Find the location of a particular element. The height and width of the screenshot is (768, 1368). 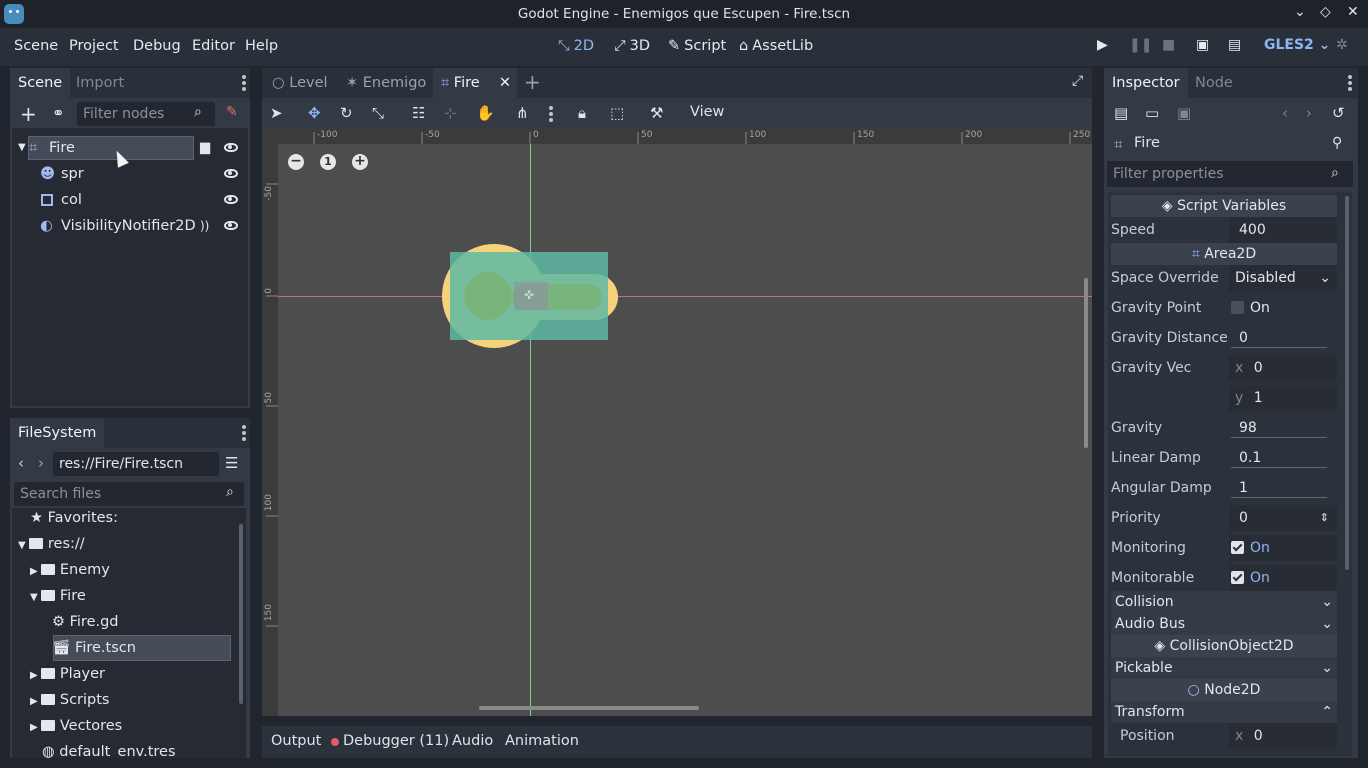

file-item-favorites: ★ Favorites: is located at coordinates (138, 519).